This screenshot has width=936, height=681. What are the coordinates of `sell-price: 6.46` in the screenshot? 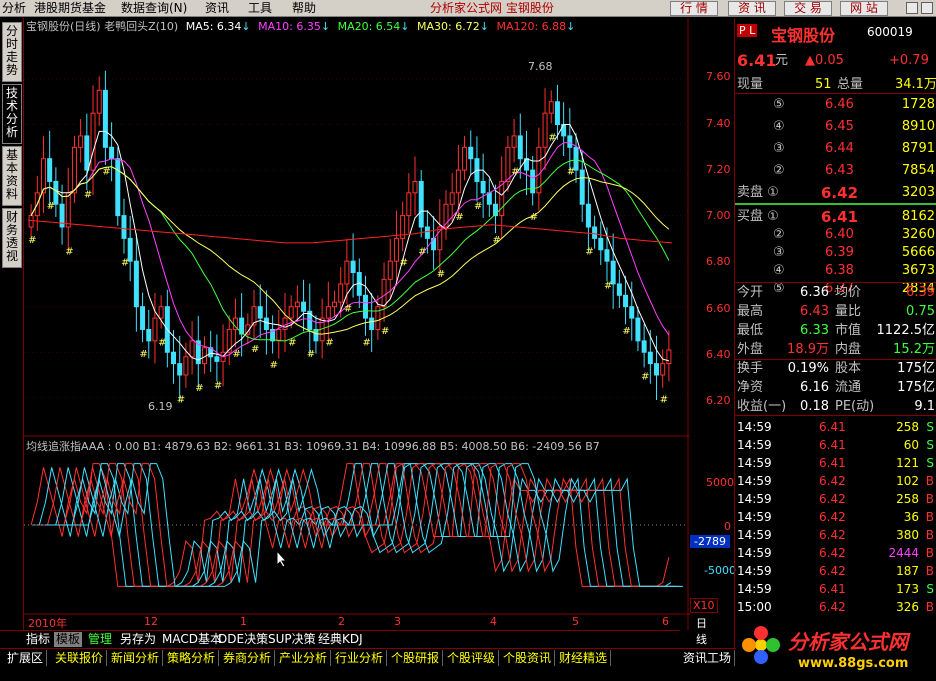 It's located at (839, 104).